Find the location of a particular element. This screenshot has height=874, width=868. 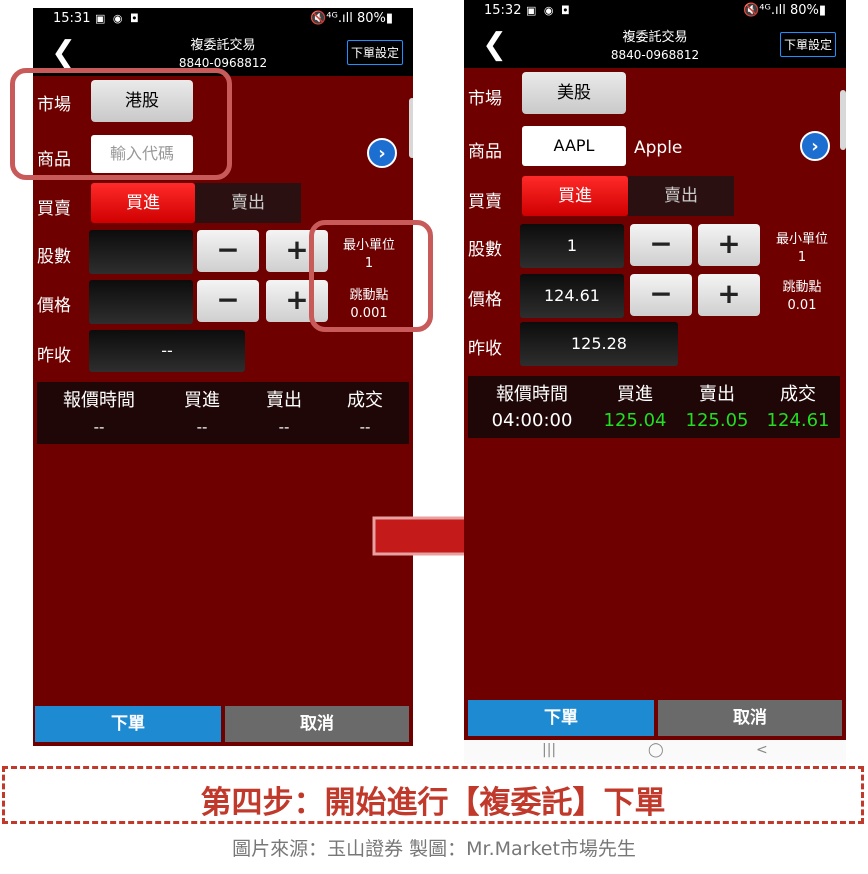

tick-value: 0.01 is located at coordinates (802, 305).